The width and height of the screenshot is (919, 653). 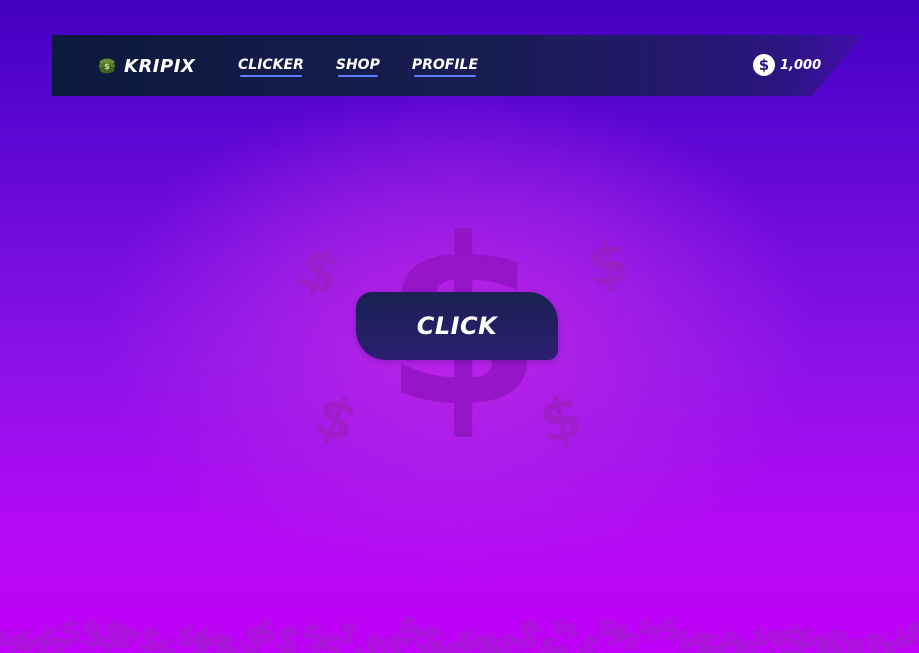 I want to click on main-nav: CLICKER SHOP PROFILE, so click(x=358, y=67).